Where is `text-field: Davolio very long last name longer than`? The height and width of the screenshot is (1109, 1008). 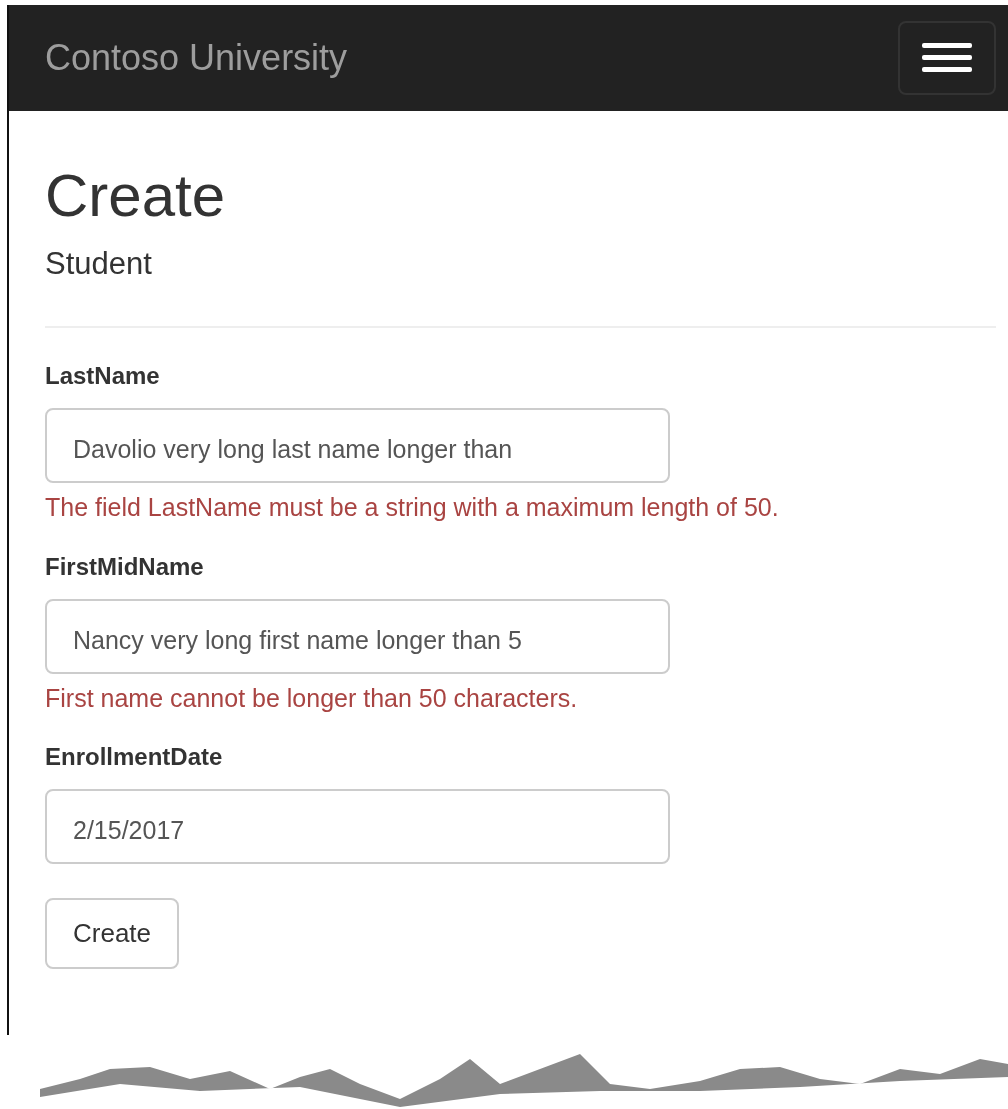
text-field: Davolio very long last name longer than is located at coordinates (357, 446).